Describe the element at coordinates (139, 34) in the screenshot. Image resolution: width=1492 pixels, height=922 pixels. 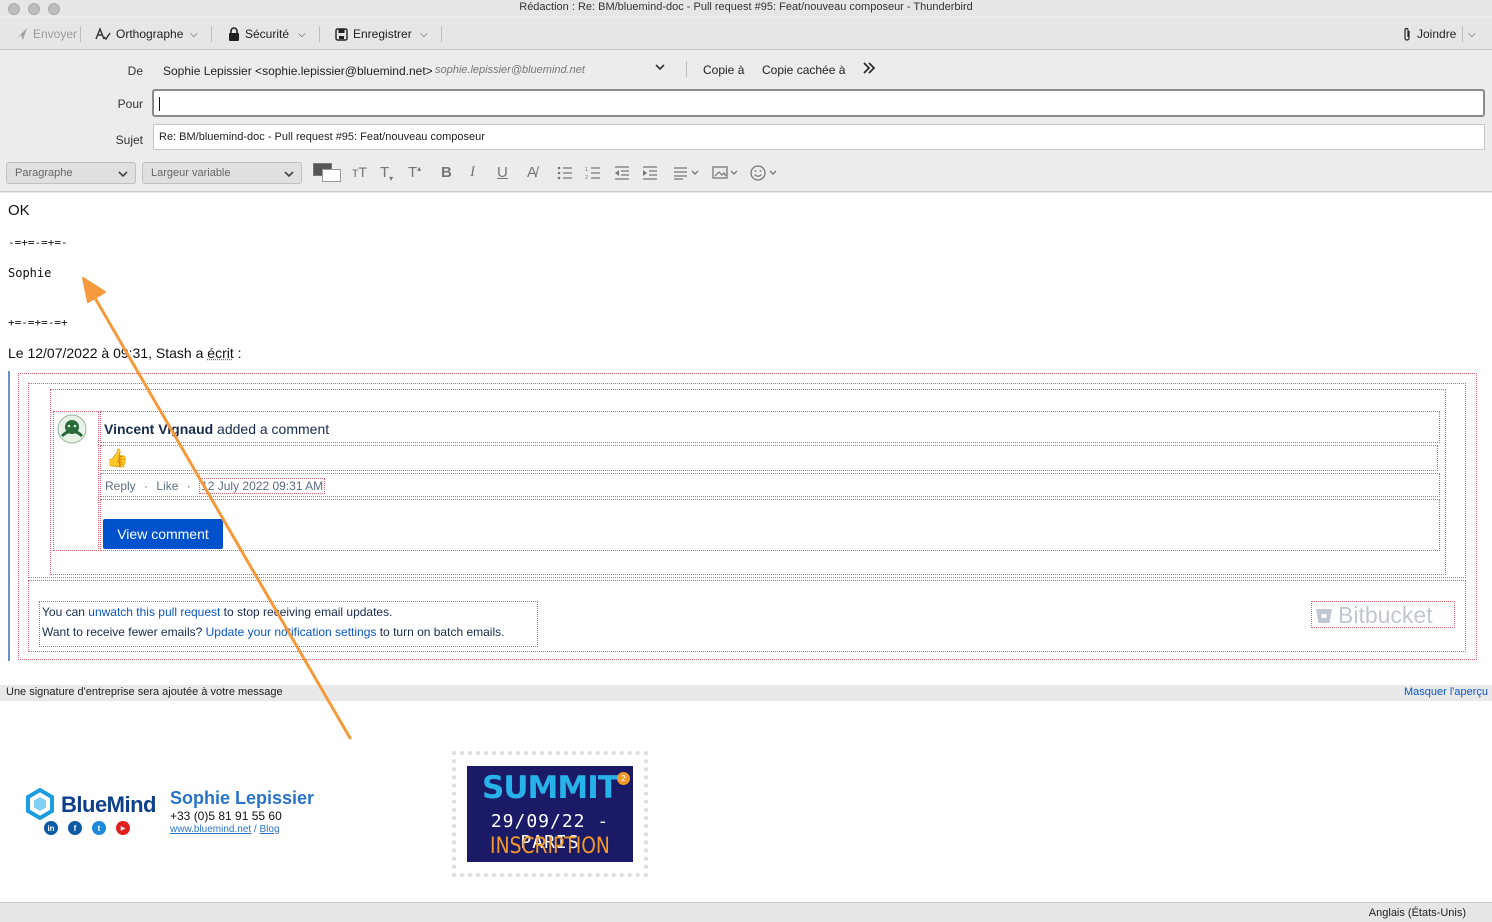
I see `spelling-button: Orthographe` at that location.